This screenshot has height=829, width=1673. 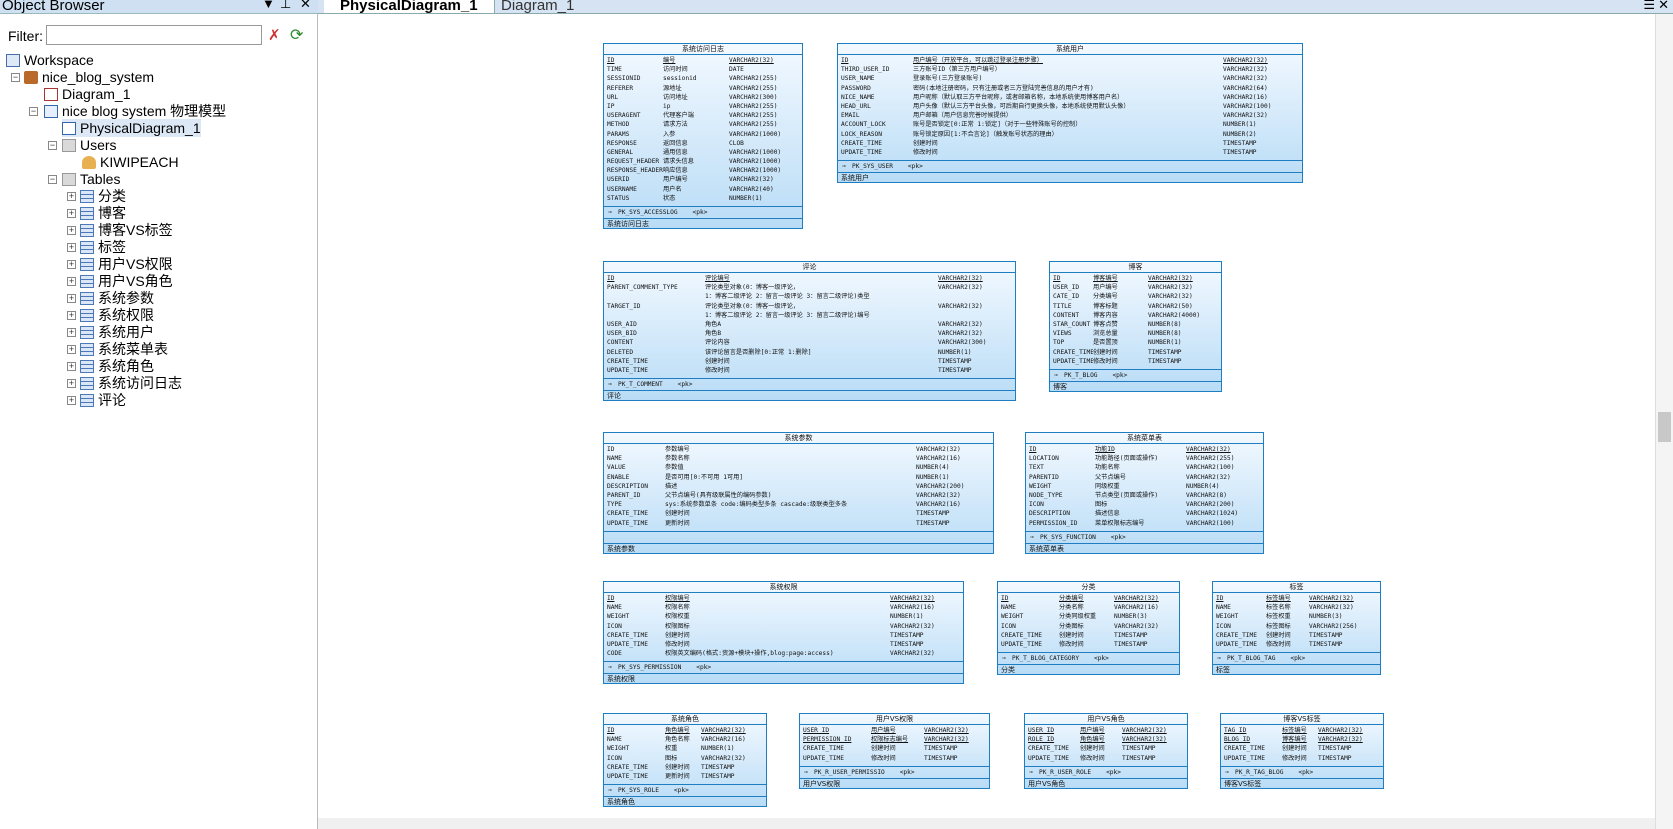 What do you see at coordinates (103, 213) in the screenshot?
I see `tree-node-table: 博客` at bounding box center [103, 213].